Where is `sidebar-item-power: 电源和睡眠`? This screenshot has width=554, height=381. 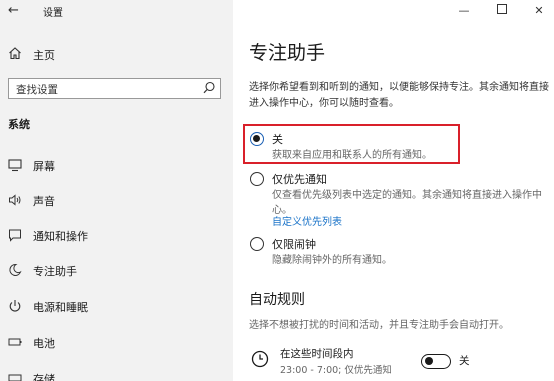 sidebar-item-power: 电源和睡眠 is located at coordinates (116, 307).